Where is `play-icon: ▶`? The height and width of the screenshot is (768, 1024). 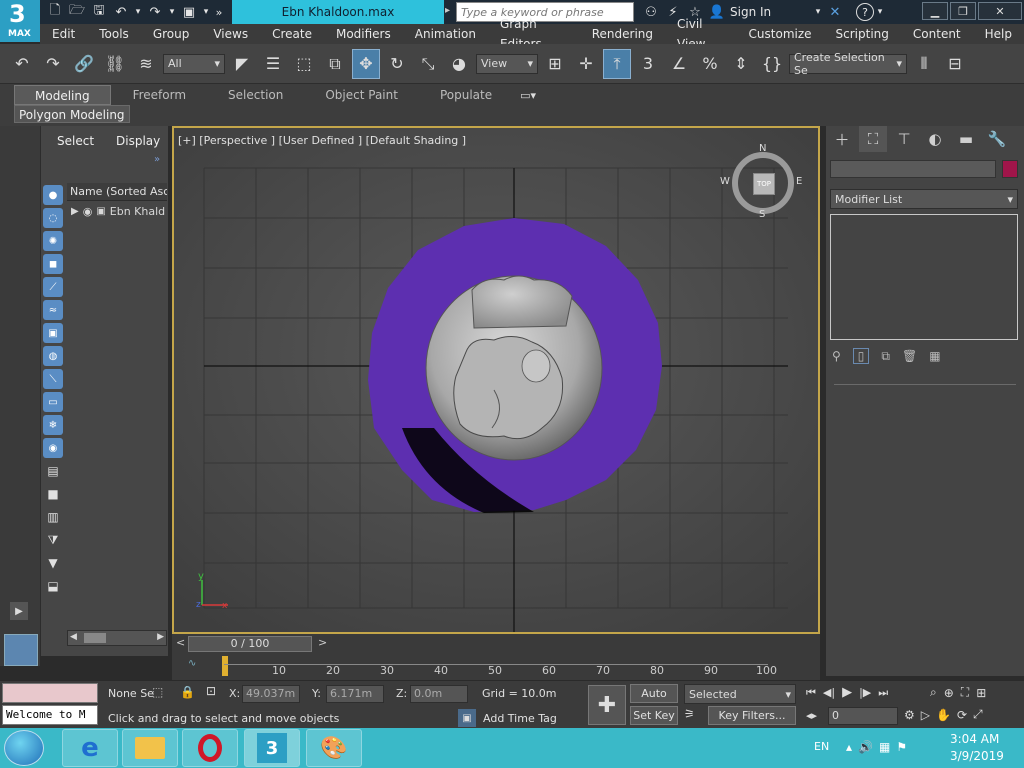
play-icon: ▶ is located at coordinates (847, 692).